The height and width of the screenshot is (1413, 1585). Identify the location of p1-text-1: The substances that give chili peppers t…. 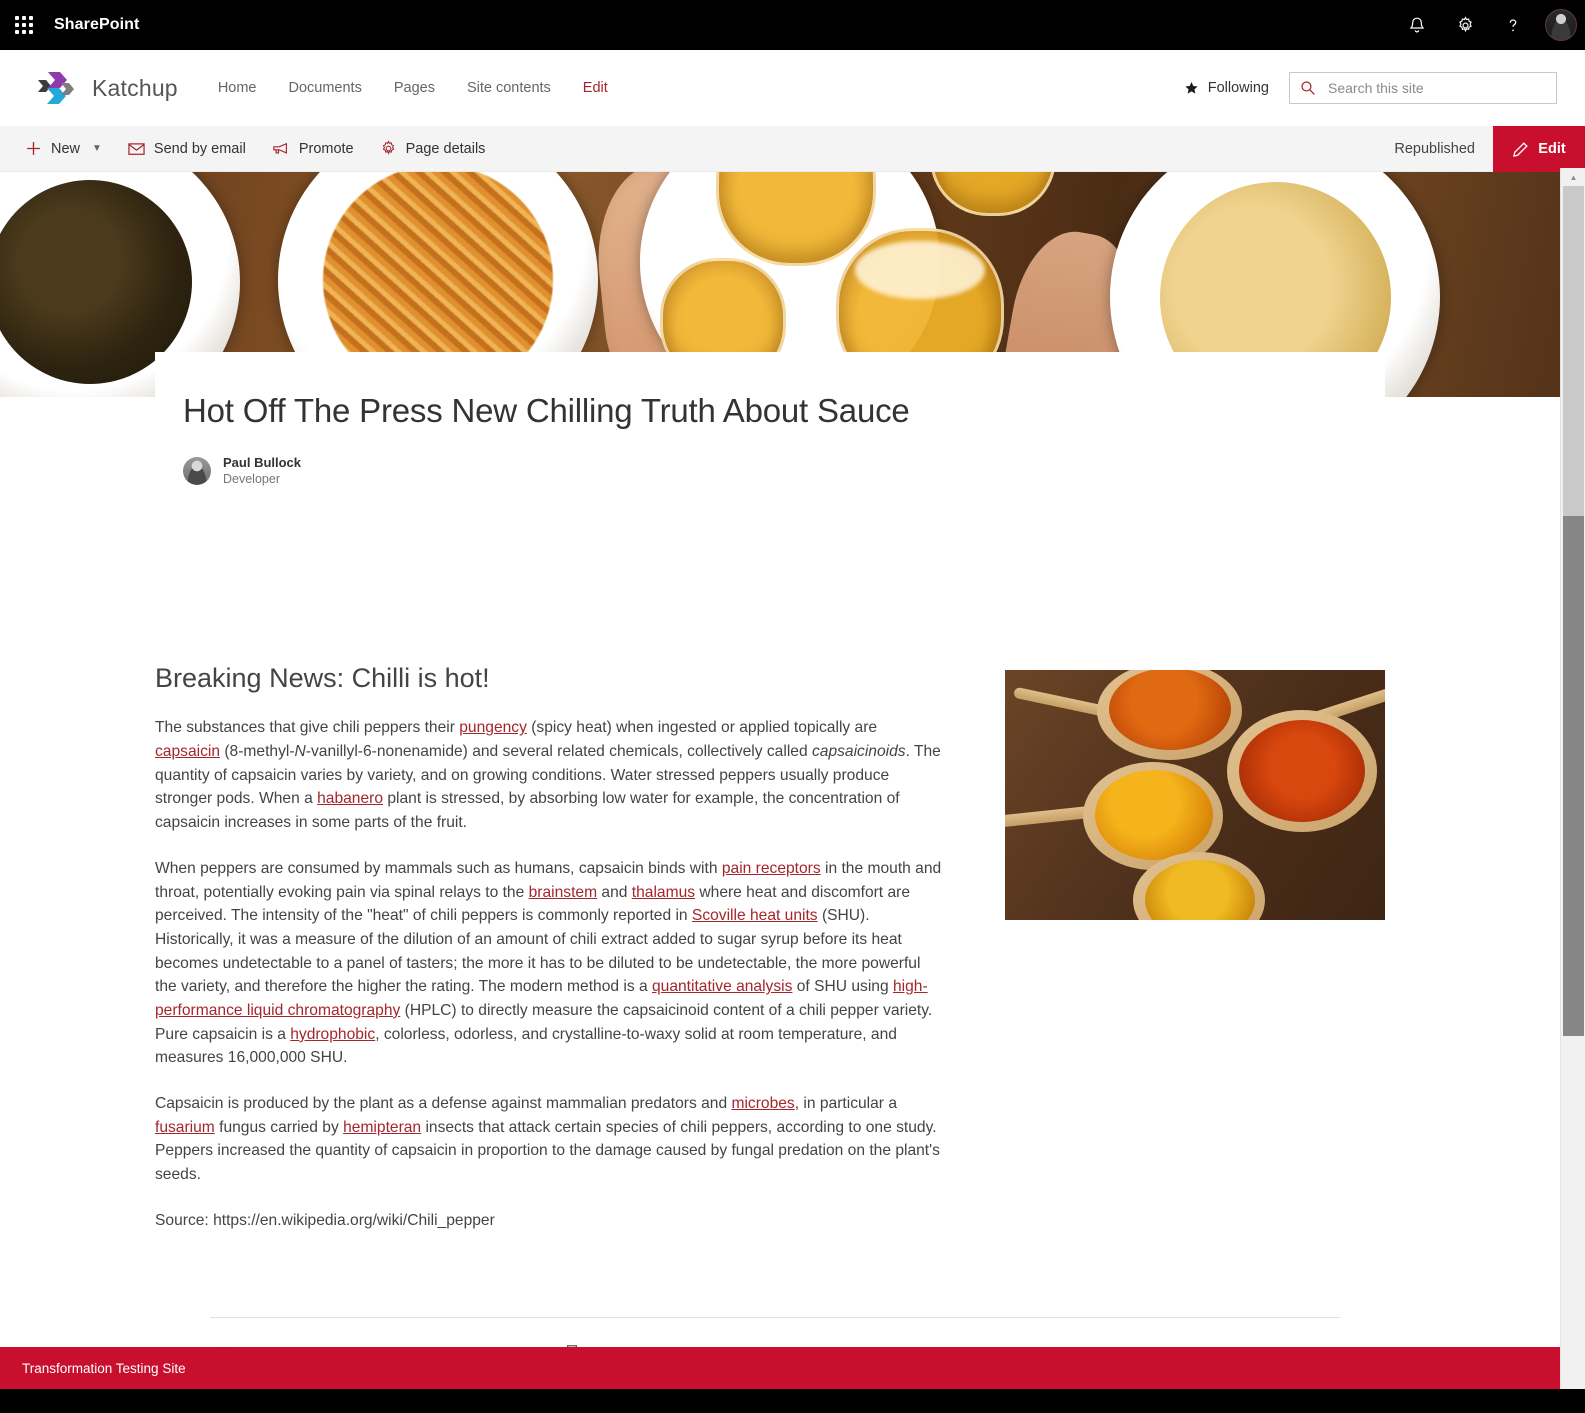
(307, 728).